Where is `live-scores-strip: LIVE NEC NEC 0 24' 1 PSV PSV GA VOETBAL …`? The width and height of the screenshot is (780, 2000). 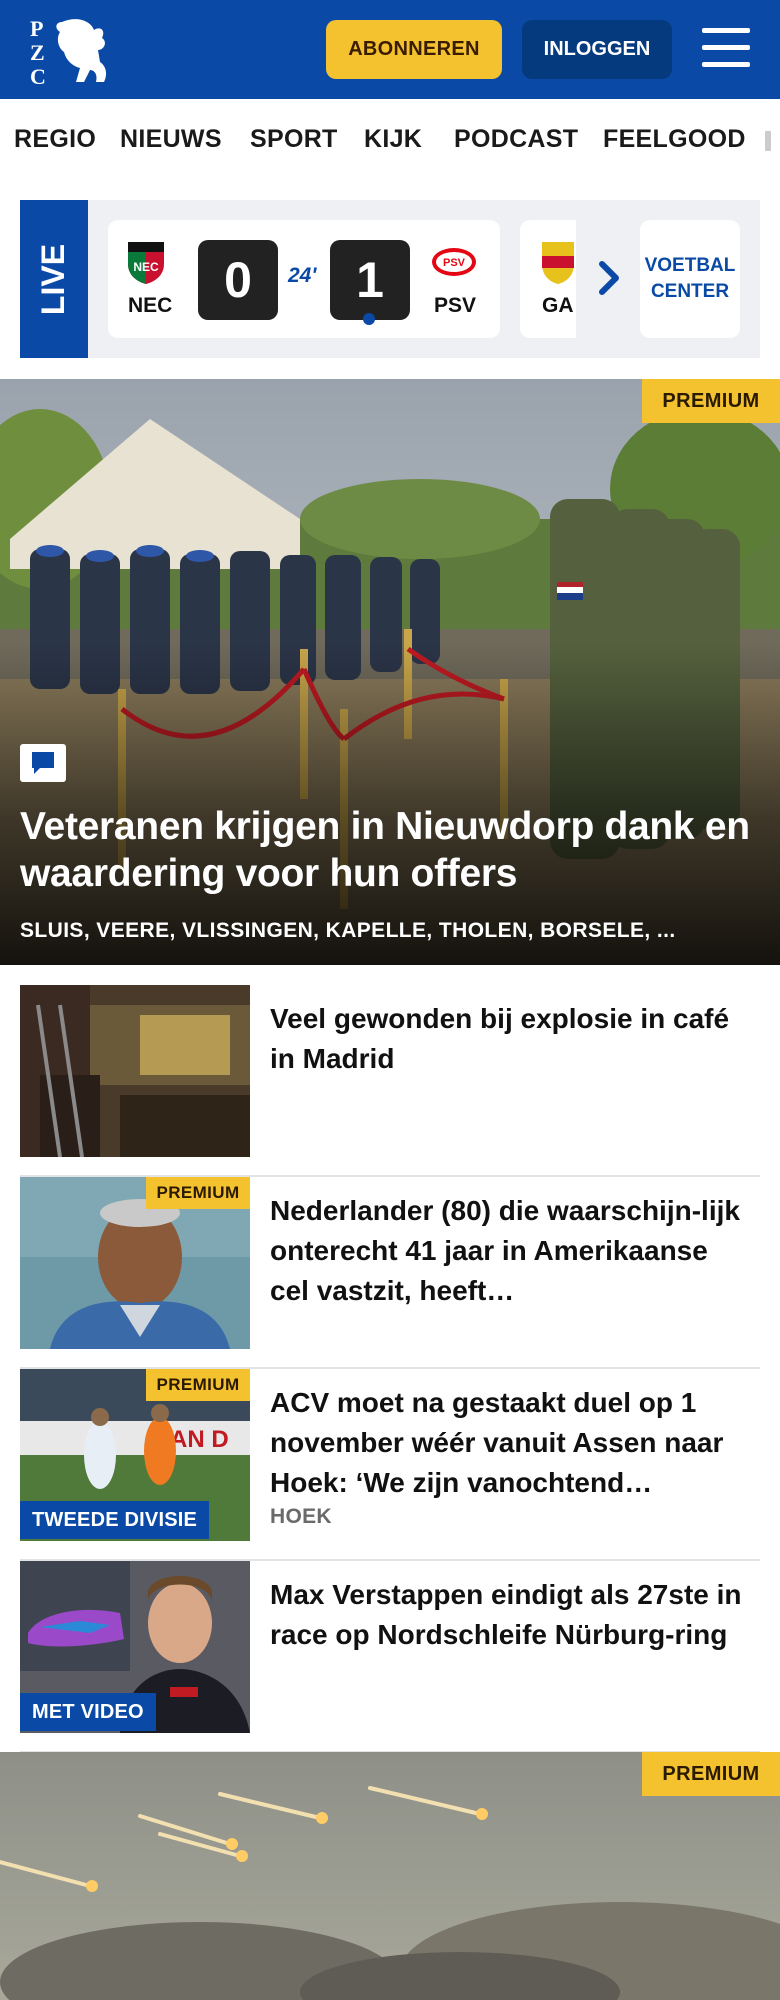
live-scores-strip: LIVE NEC NEC 0 24' 1 PSV PSV GA VOETBAL … is located at coordinates (390, 279).